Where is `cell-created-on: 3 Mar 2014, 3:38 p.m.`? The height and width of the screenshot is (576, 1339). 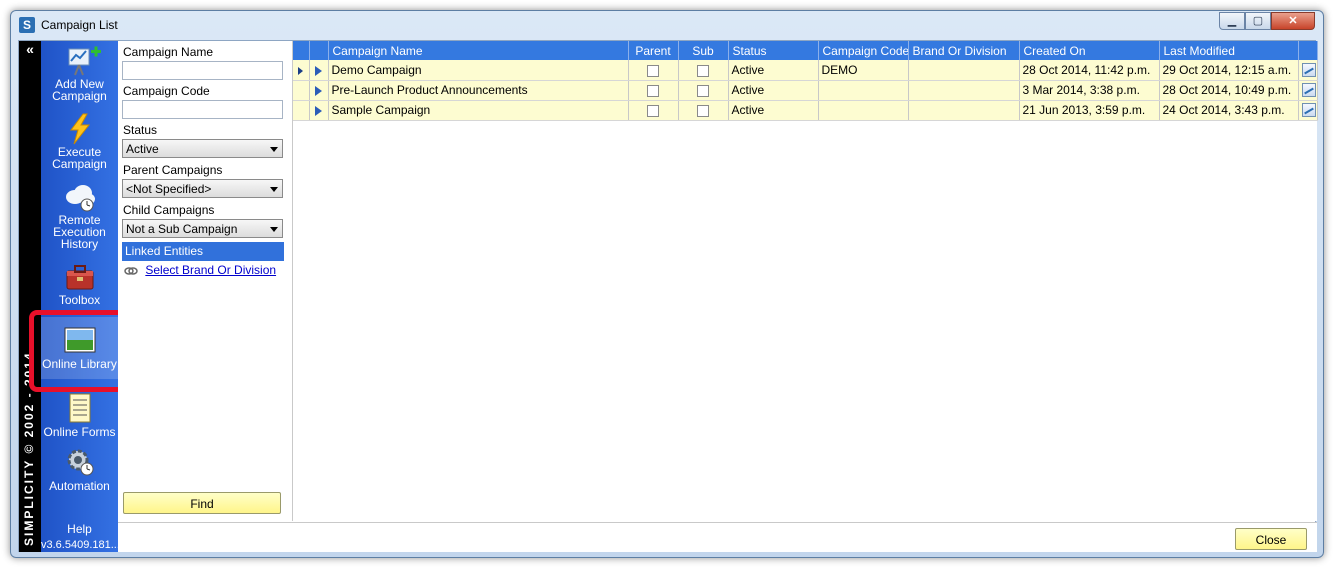
cell-created-on: 3 Mar 2014, 3:38 p.m. is located at coordinates (1089, 90).